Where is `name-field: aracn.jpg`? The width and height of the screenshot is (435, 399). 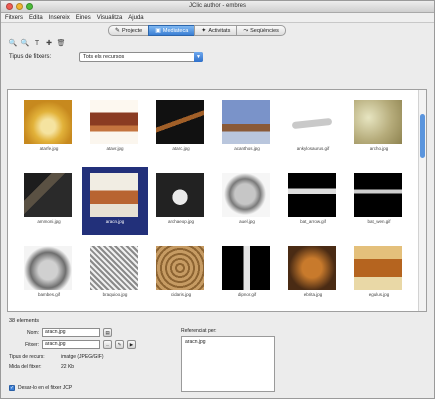 name-field: aracn.jpg is located at coordinates (71, 332).